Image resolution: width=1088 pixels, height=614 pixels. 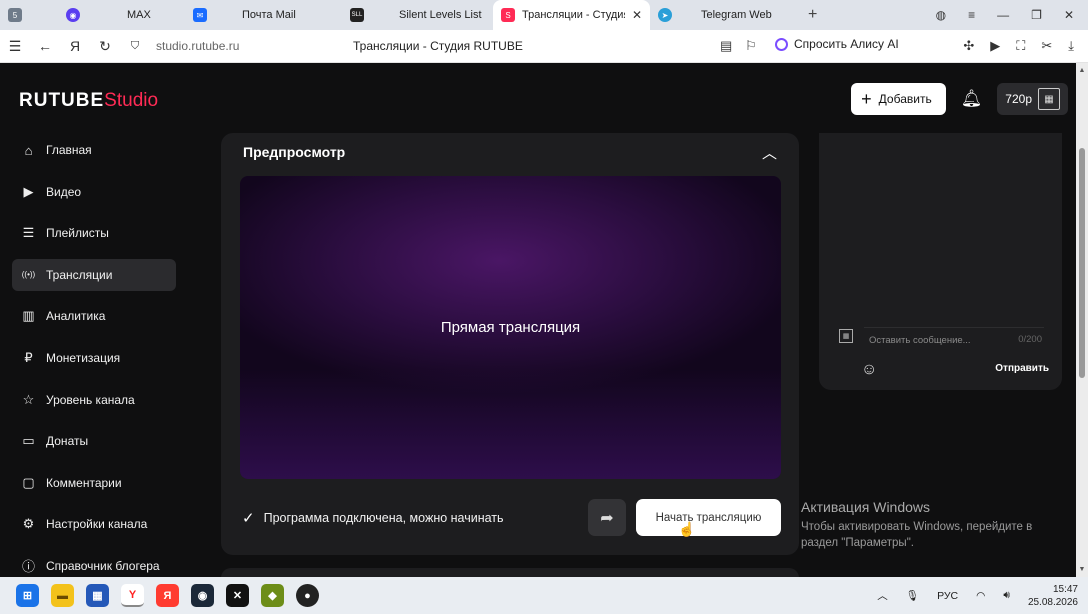 I want to click on sidebar-item-6: ☆ Уровень канала, so click(x=94, y=400).